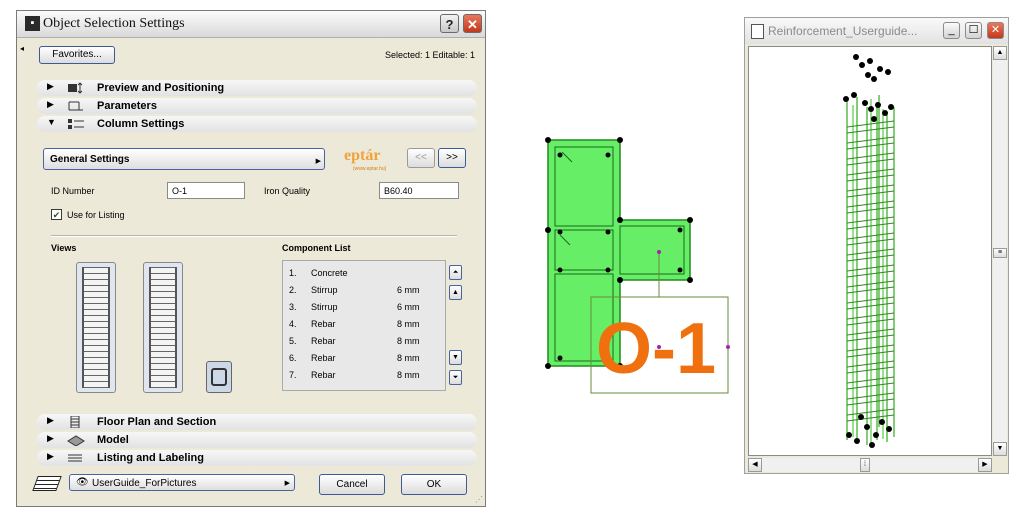 The image size is (1024, 518). I want to click on eye-icon: 👁, so click(82, 482).